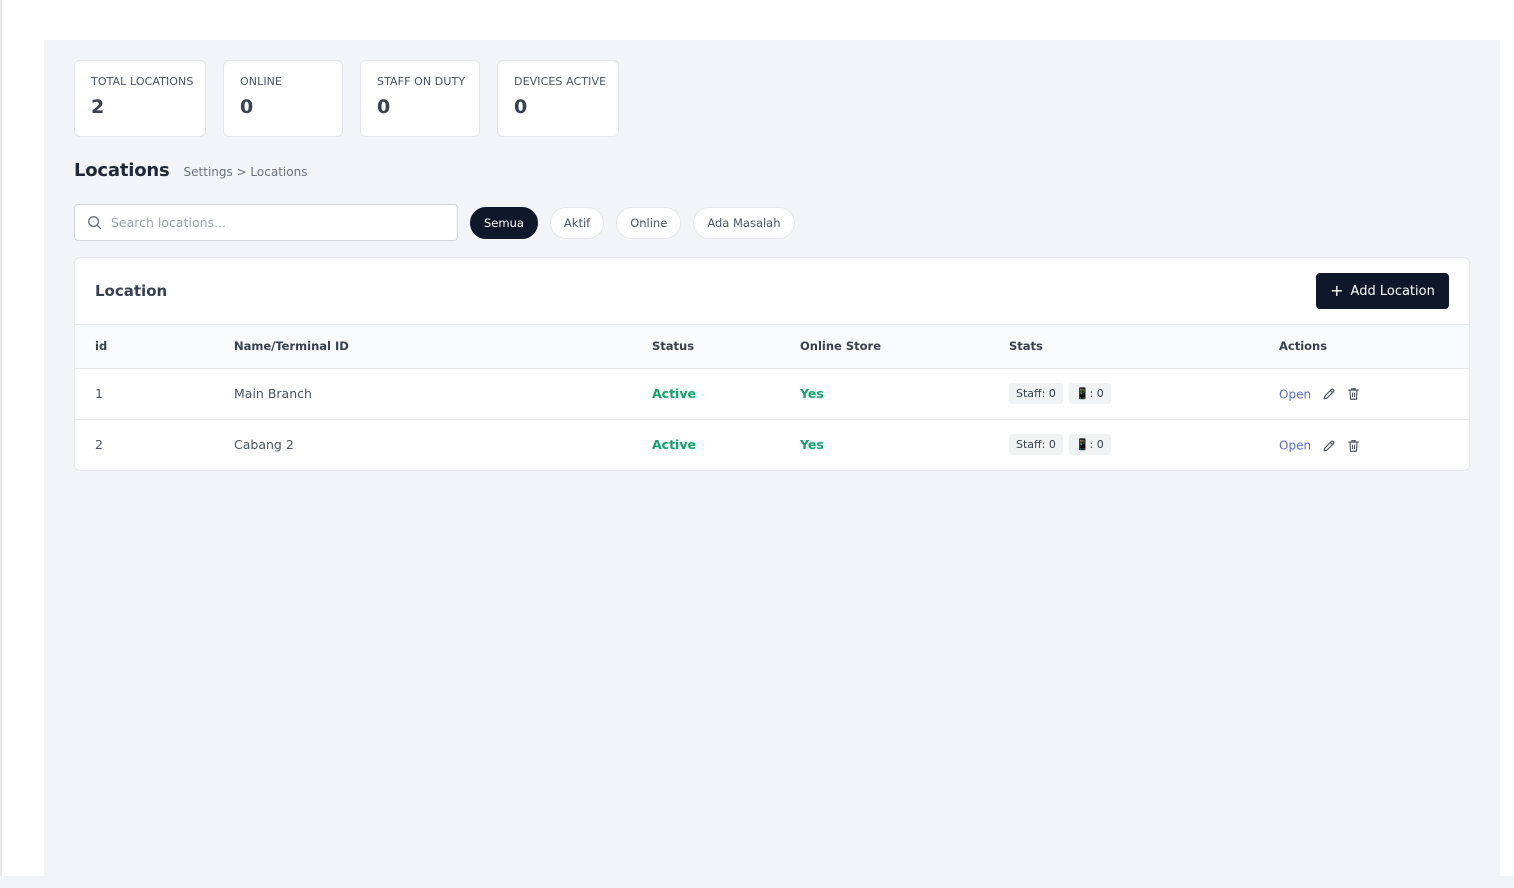  I want to click on stat-card-total-locations: TOTAL LOCATIONS 2, so click(140, 98).